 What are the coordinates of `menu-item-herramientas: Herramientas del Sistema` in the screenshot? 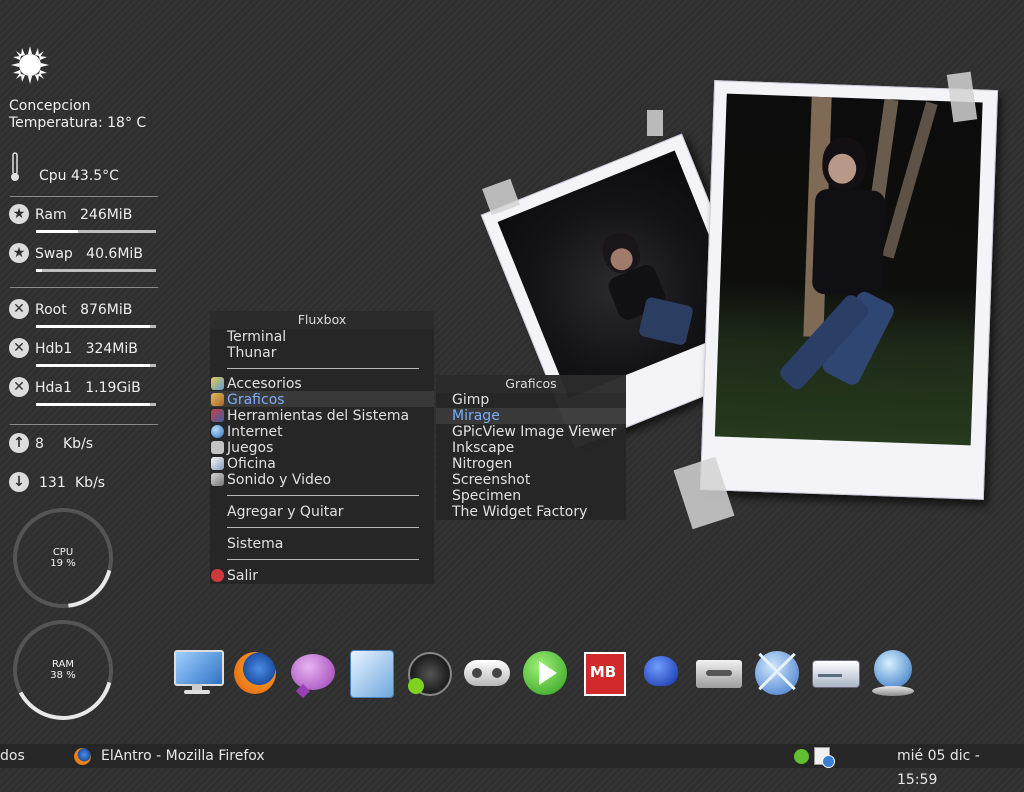 It's located at (318, 416).